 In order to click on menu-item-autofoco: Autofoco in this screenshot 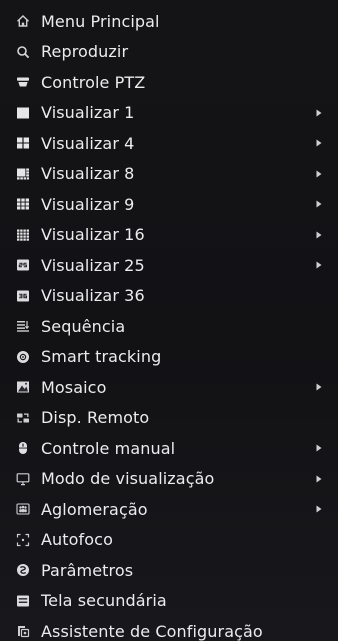, I will do `click(169, 540)`.